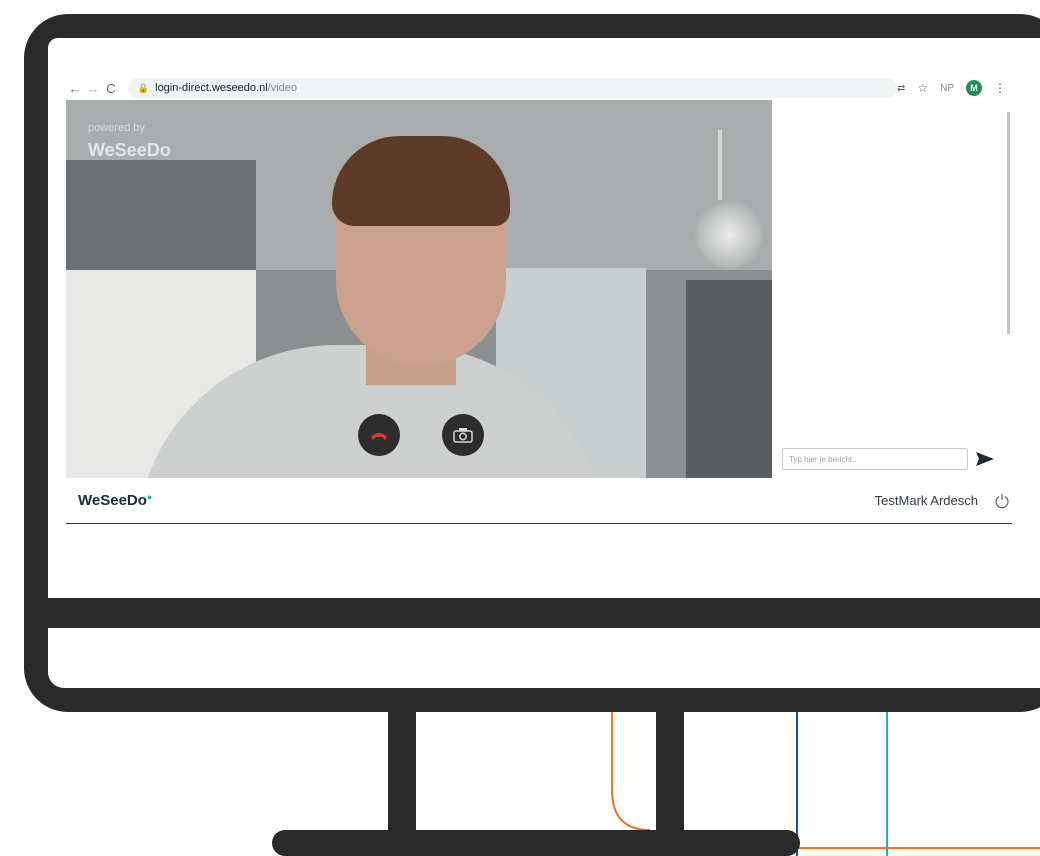 The width and height of the screenshot is (1040, 856). What do you see at coordinates (670, 774) in the screenshot?
I see `stand-right-column` at bounding box center [670, 774].